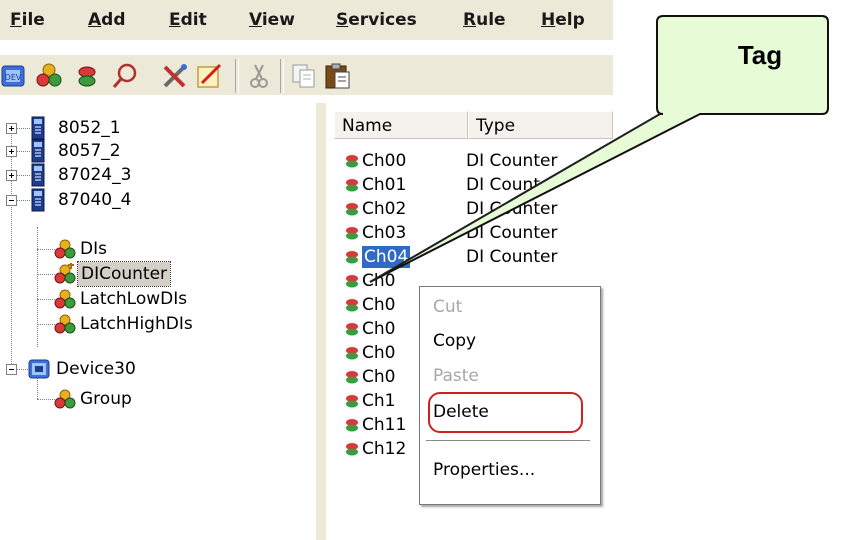 This screenshot has width=843, height=540. I want to click on svg-text: DEV, so click(13, 77).